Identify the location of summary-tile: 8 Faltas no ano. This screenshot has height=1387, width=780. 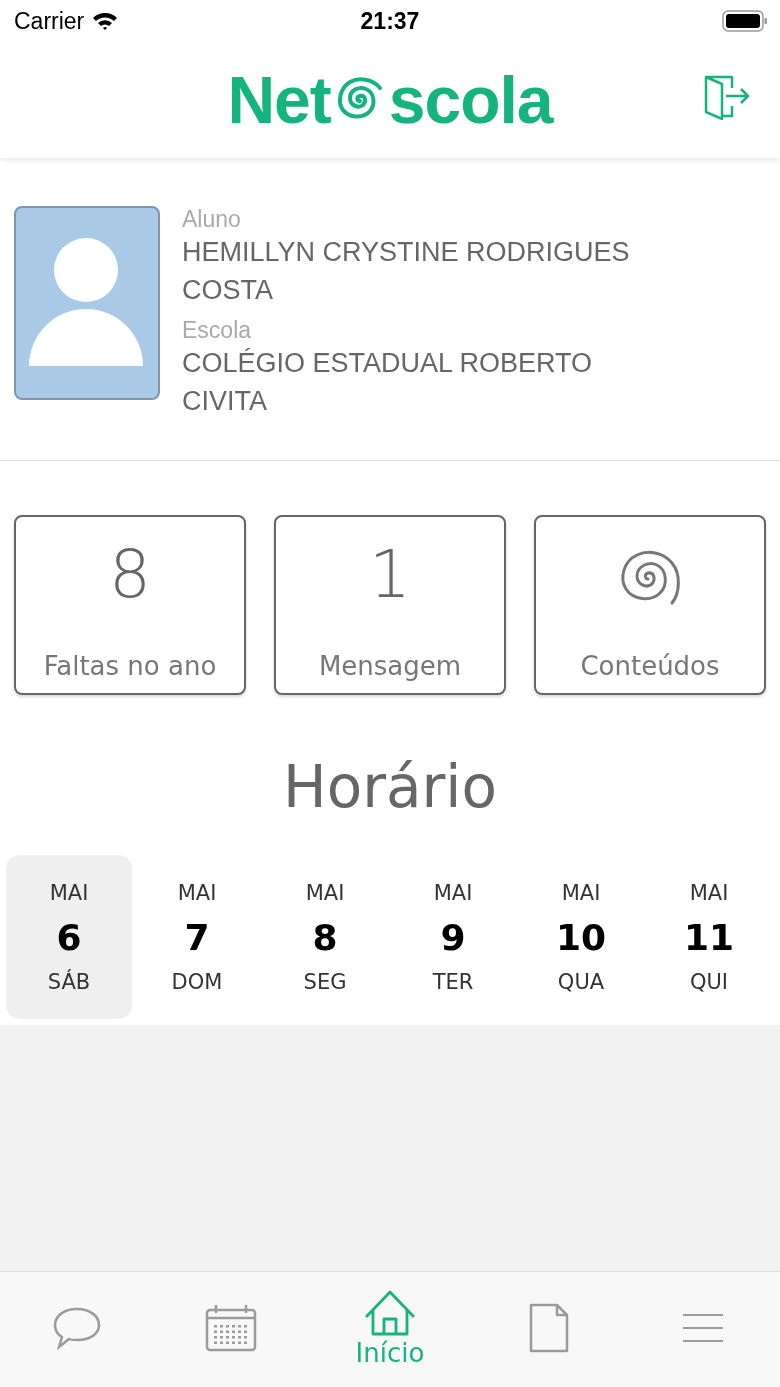
(130, 605).